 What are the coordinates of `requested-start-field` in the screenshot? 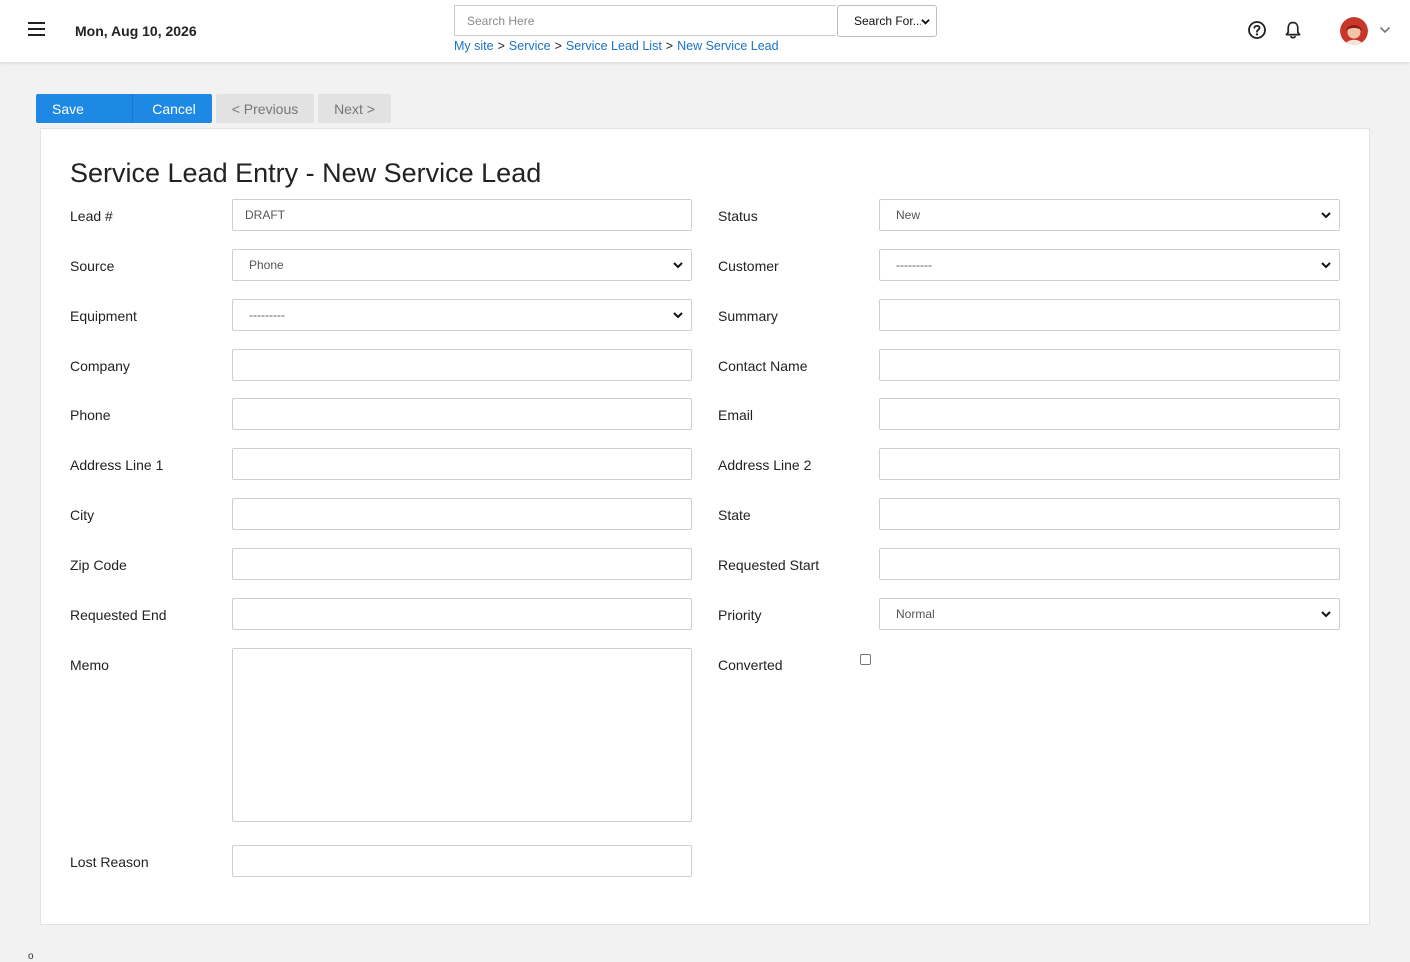 It's located at (1109, 564).